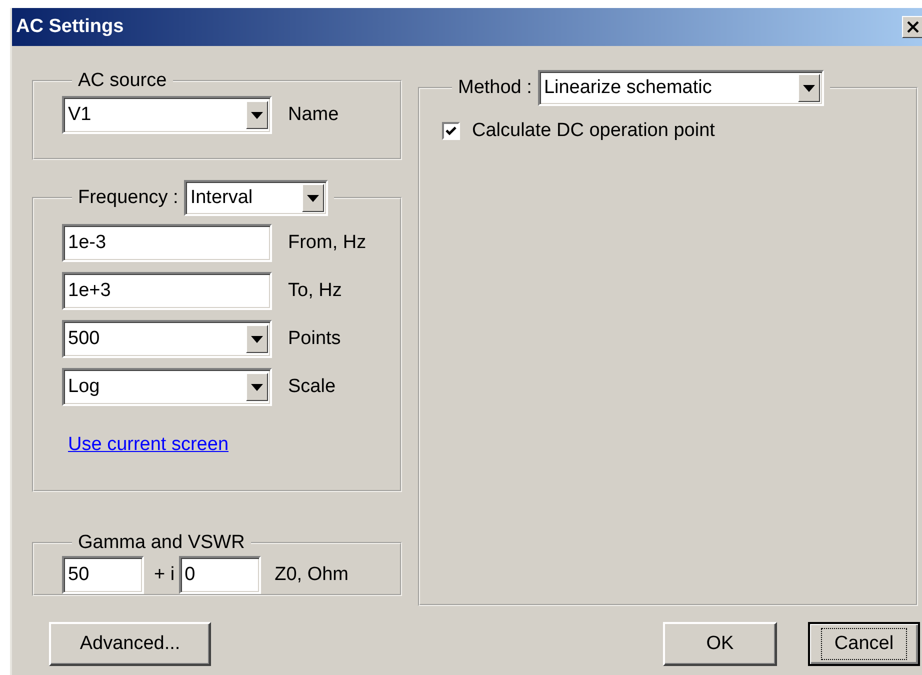 This screenshot has width=922, height=675. Describe the element at coordinates (122, 80) in the screenshot. I see `group-label: AC source` at that location.